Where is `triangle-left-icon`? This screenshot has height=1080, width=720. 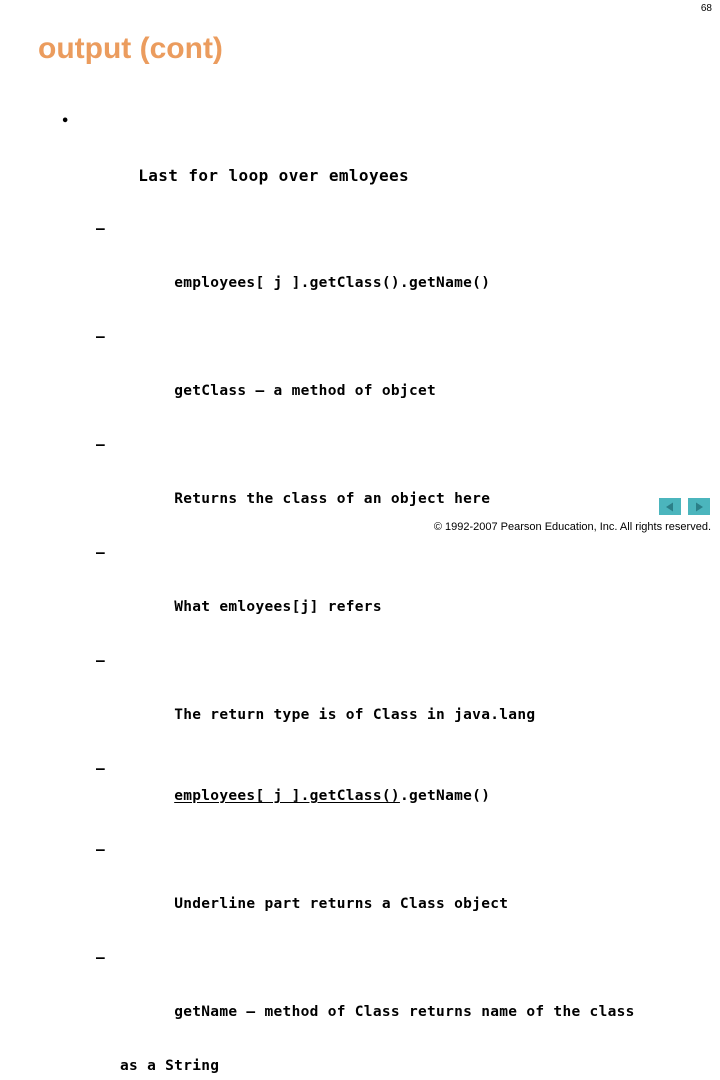
triangle-left-icon is located at coordinates (669, 506).